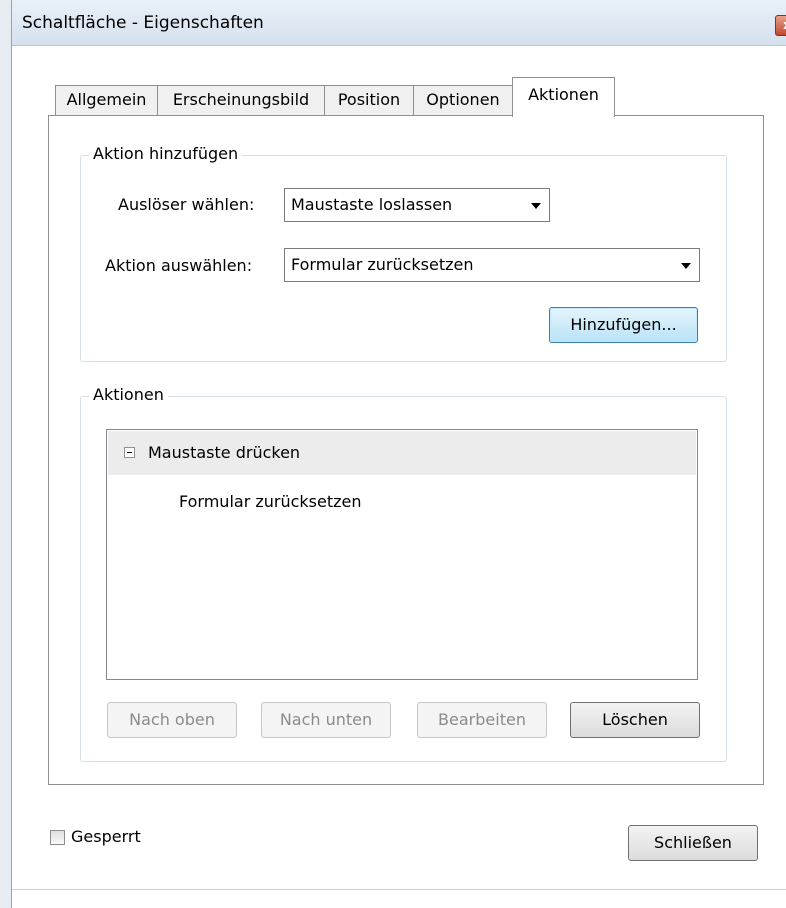  I want to click on tree-child-item: Formular zurücksetzen, so click(270, 501).